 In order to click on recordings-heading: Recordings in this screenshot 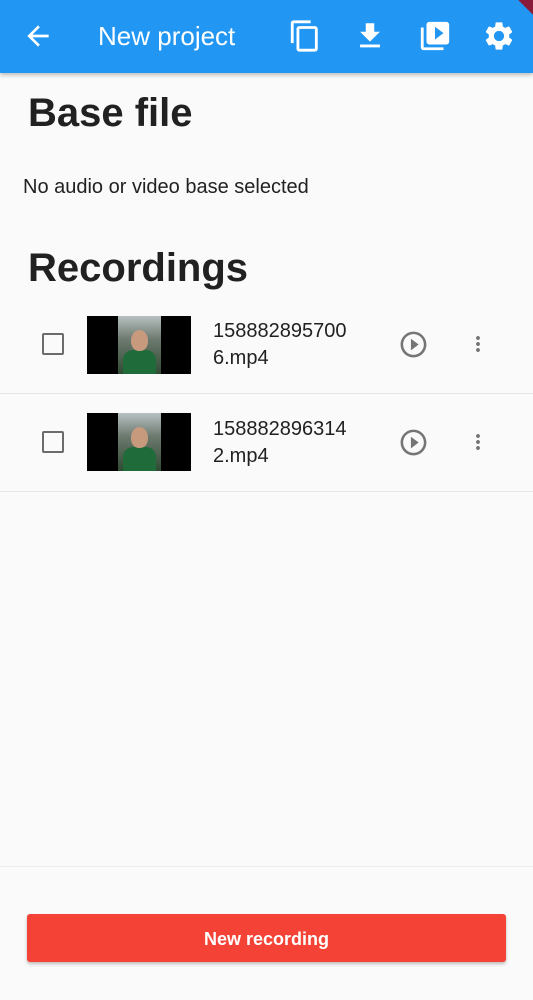, I will do `click(138, 268)`.